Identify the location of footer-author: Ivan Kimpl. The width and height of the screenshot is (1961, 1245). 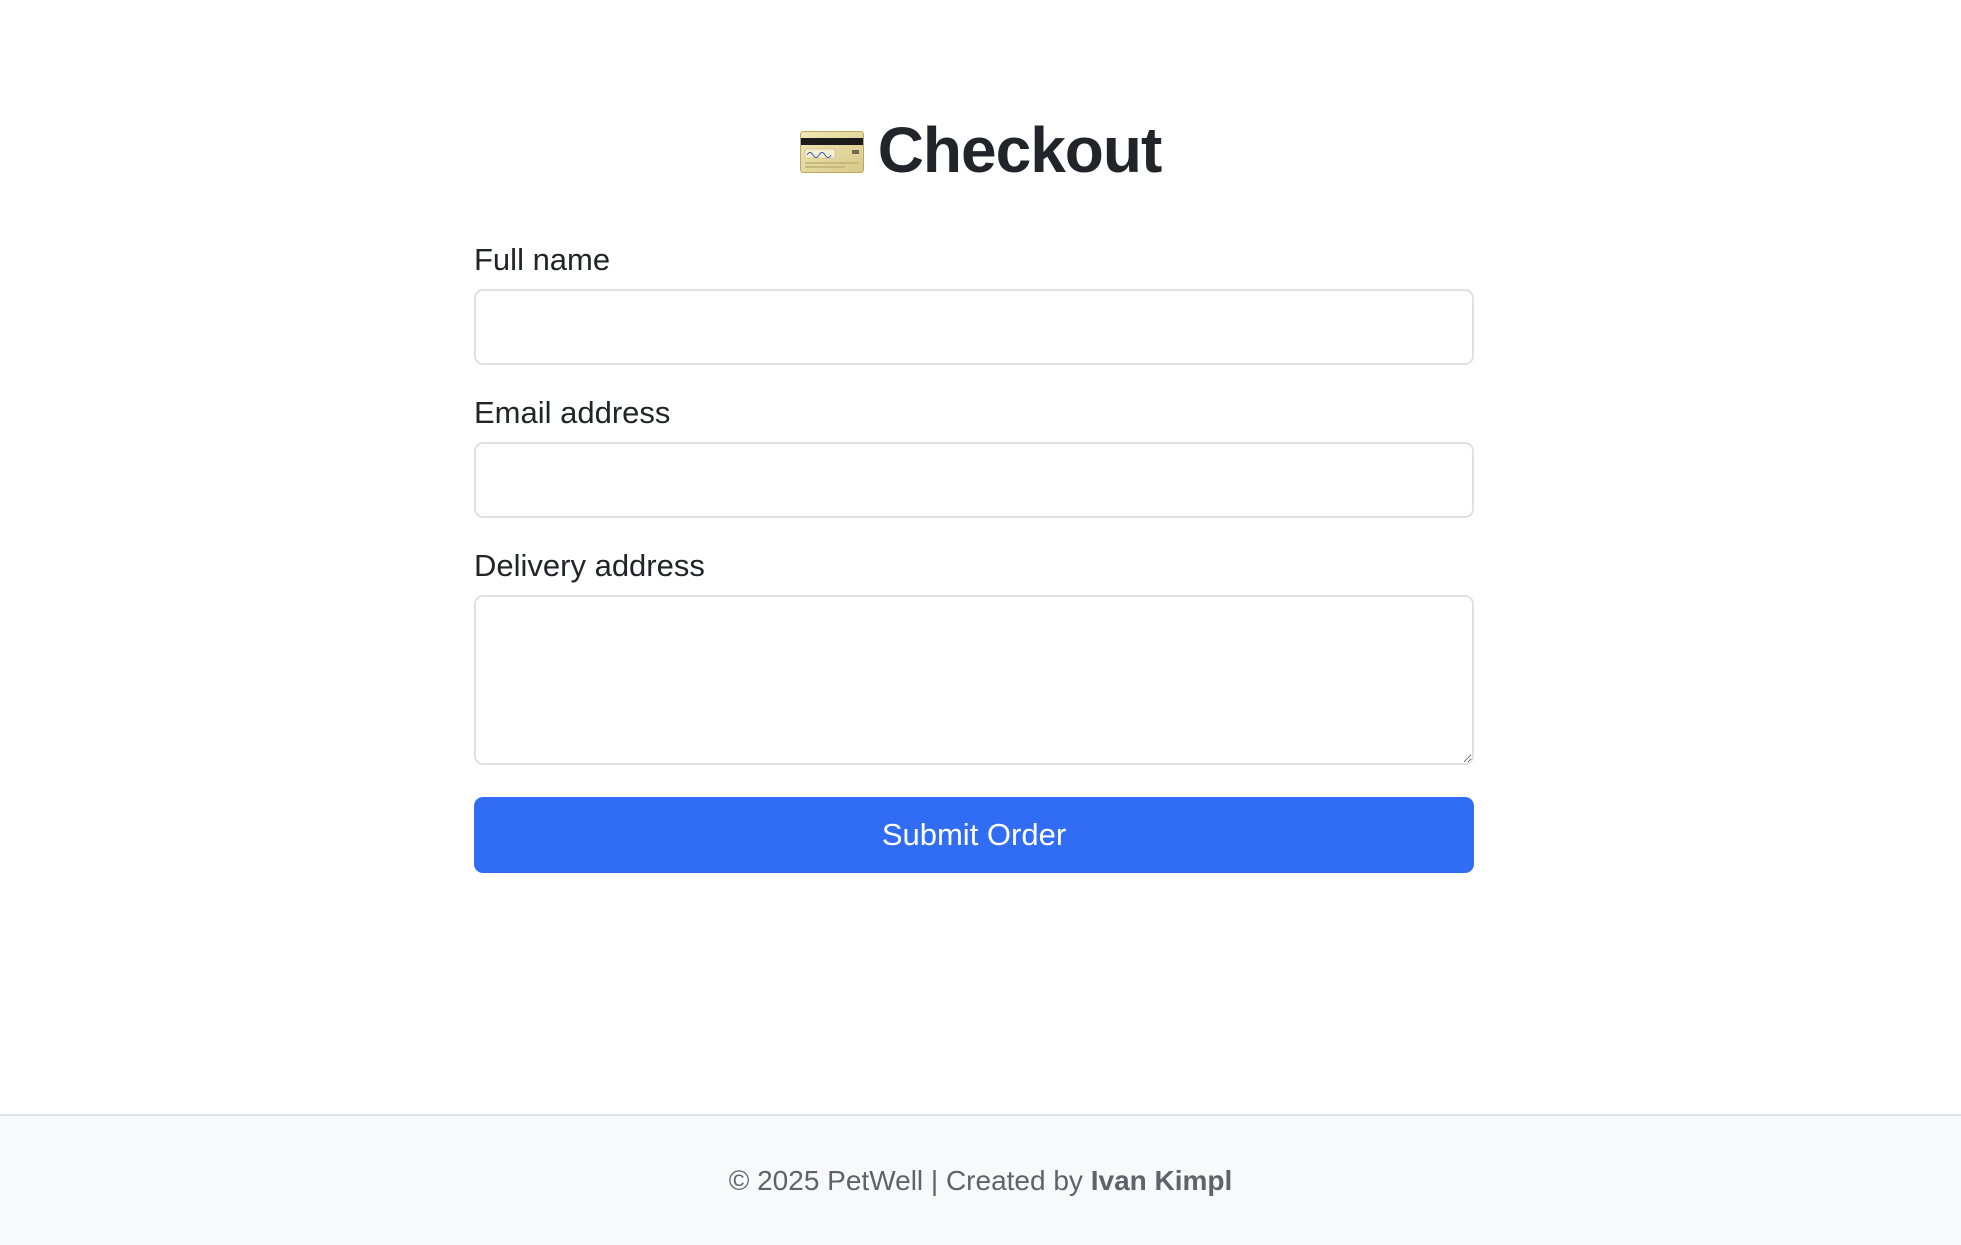
(1161, 1180).